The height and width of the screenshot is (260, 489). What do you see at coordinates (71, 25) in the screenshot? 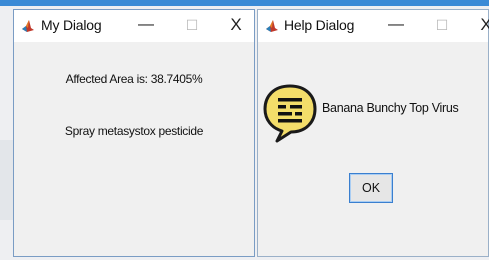
I see `my-dialog-title: My Dialog` at bounding box center [71, 25].